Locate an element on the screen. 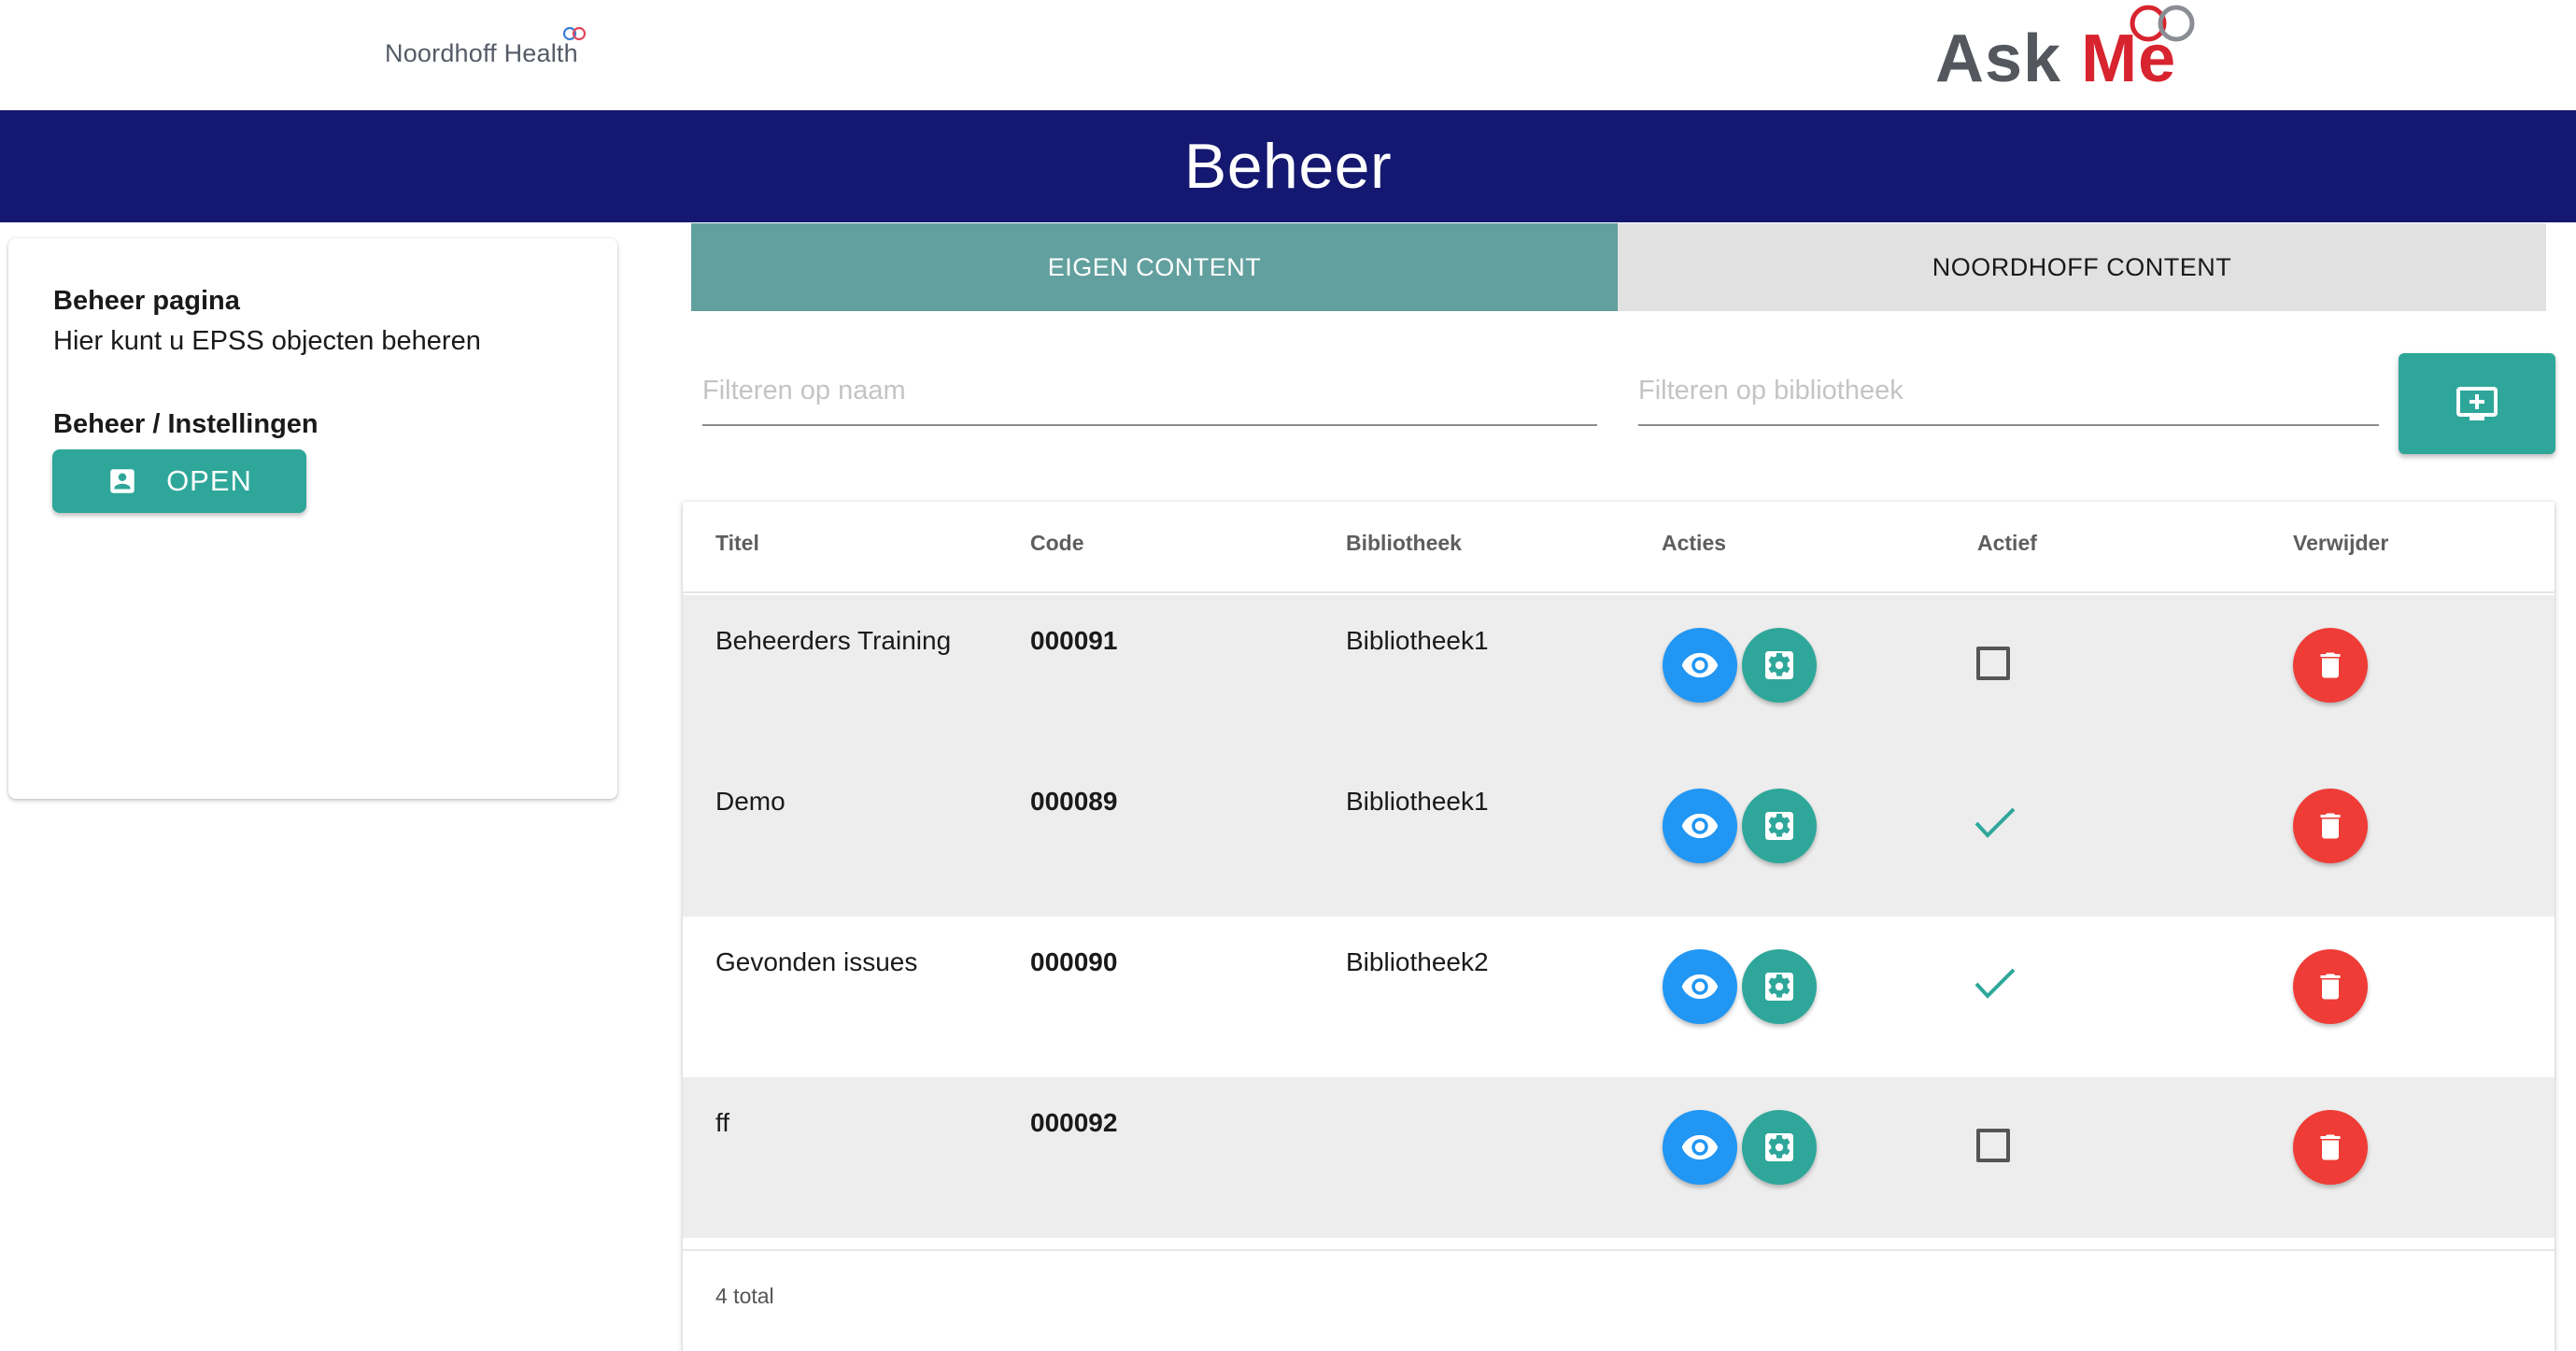  column-header-acties: Acties is located at coordinates (1694, 543).